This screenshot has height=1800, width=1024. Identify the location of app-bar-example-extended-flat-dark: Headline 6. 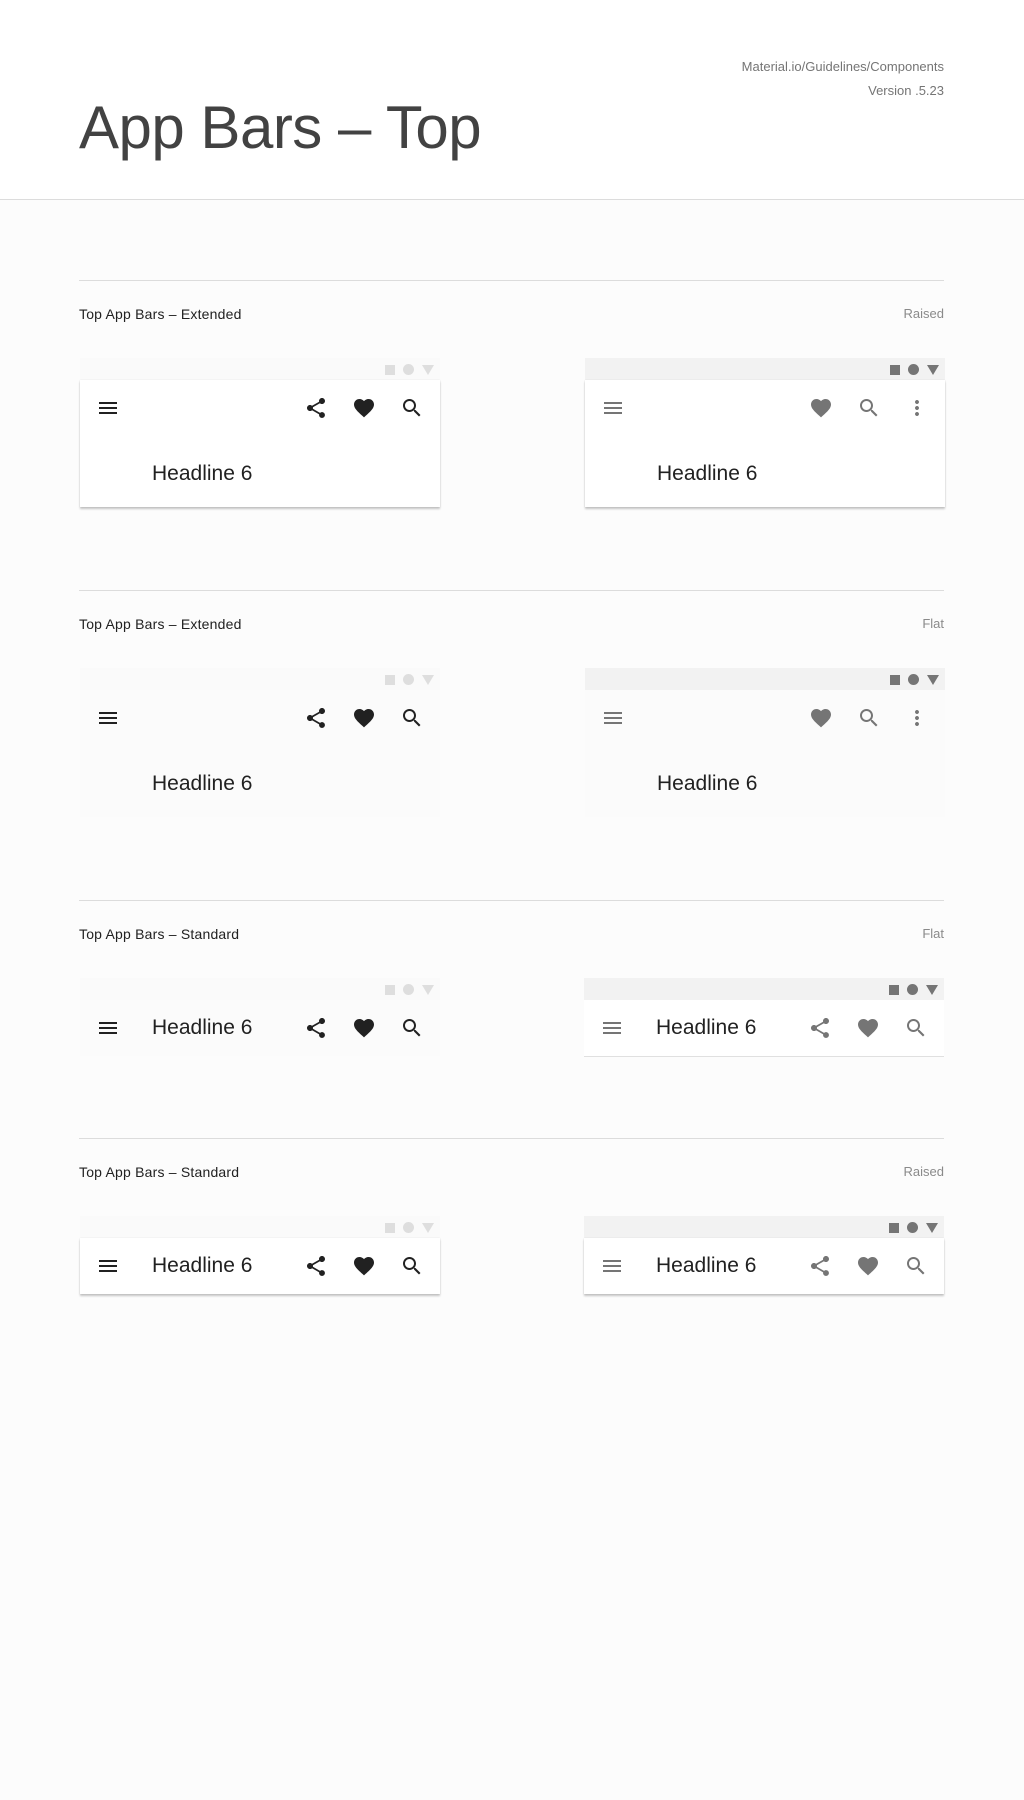
(260, 742).